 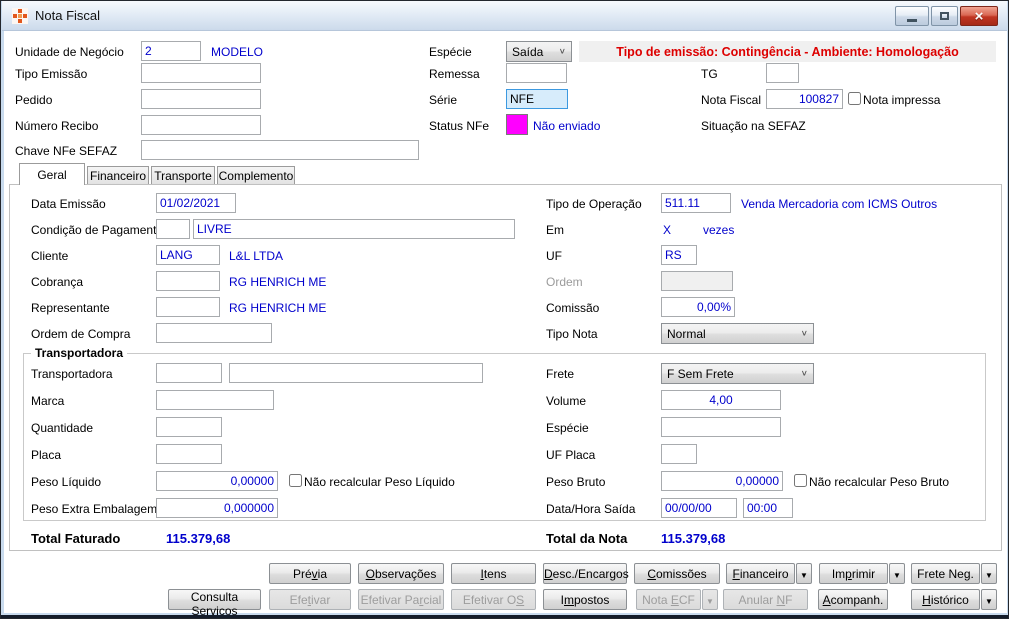 What do you see at coordinates (804, 333) in the screenshot?
I see `chevron-down-icon: ∨` at bounding box center [804, 333].